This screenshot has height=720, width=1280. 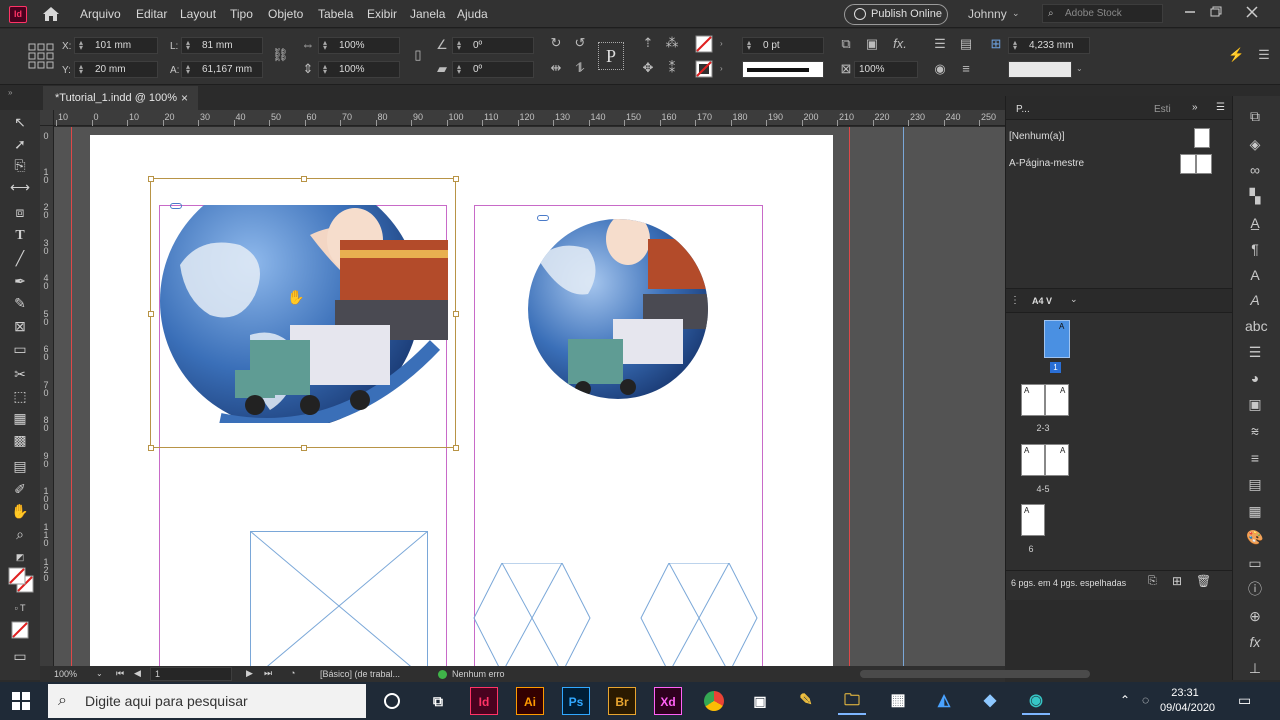 What do you see at coordinates (760, 701) in the screenshot?
I see `scanner-app-icon: ▣` at bounding box center [760, 701].